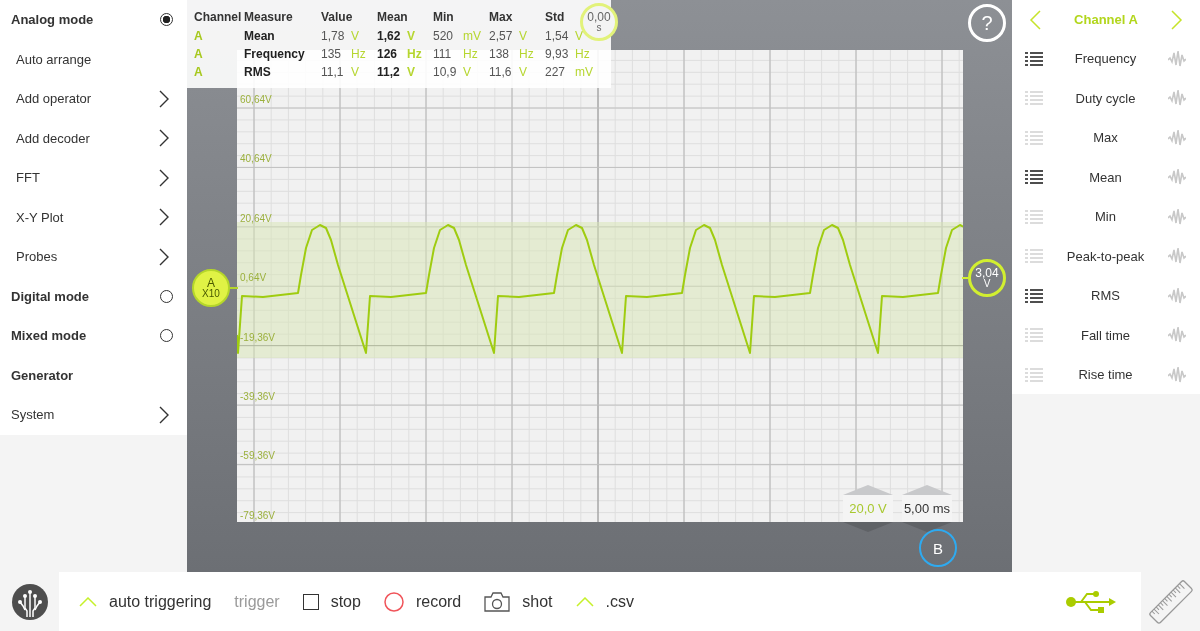 This screenshot has width=1200, height=631. What do you see at coordinates (332, 54) in the screenshot?
I see `table-cell-text: 135` at bounding box center [332, 54].